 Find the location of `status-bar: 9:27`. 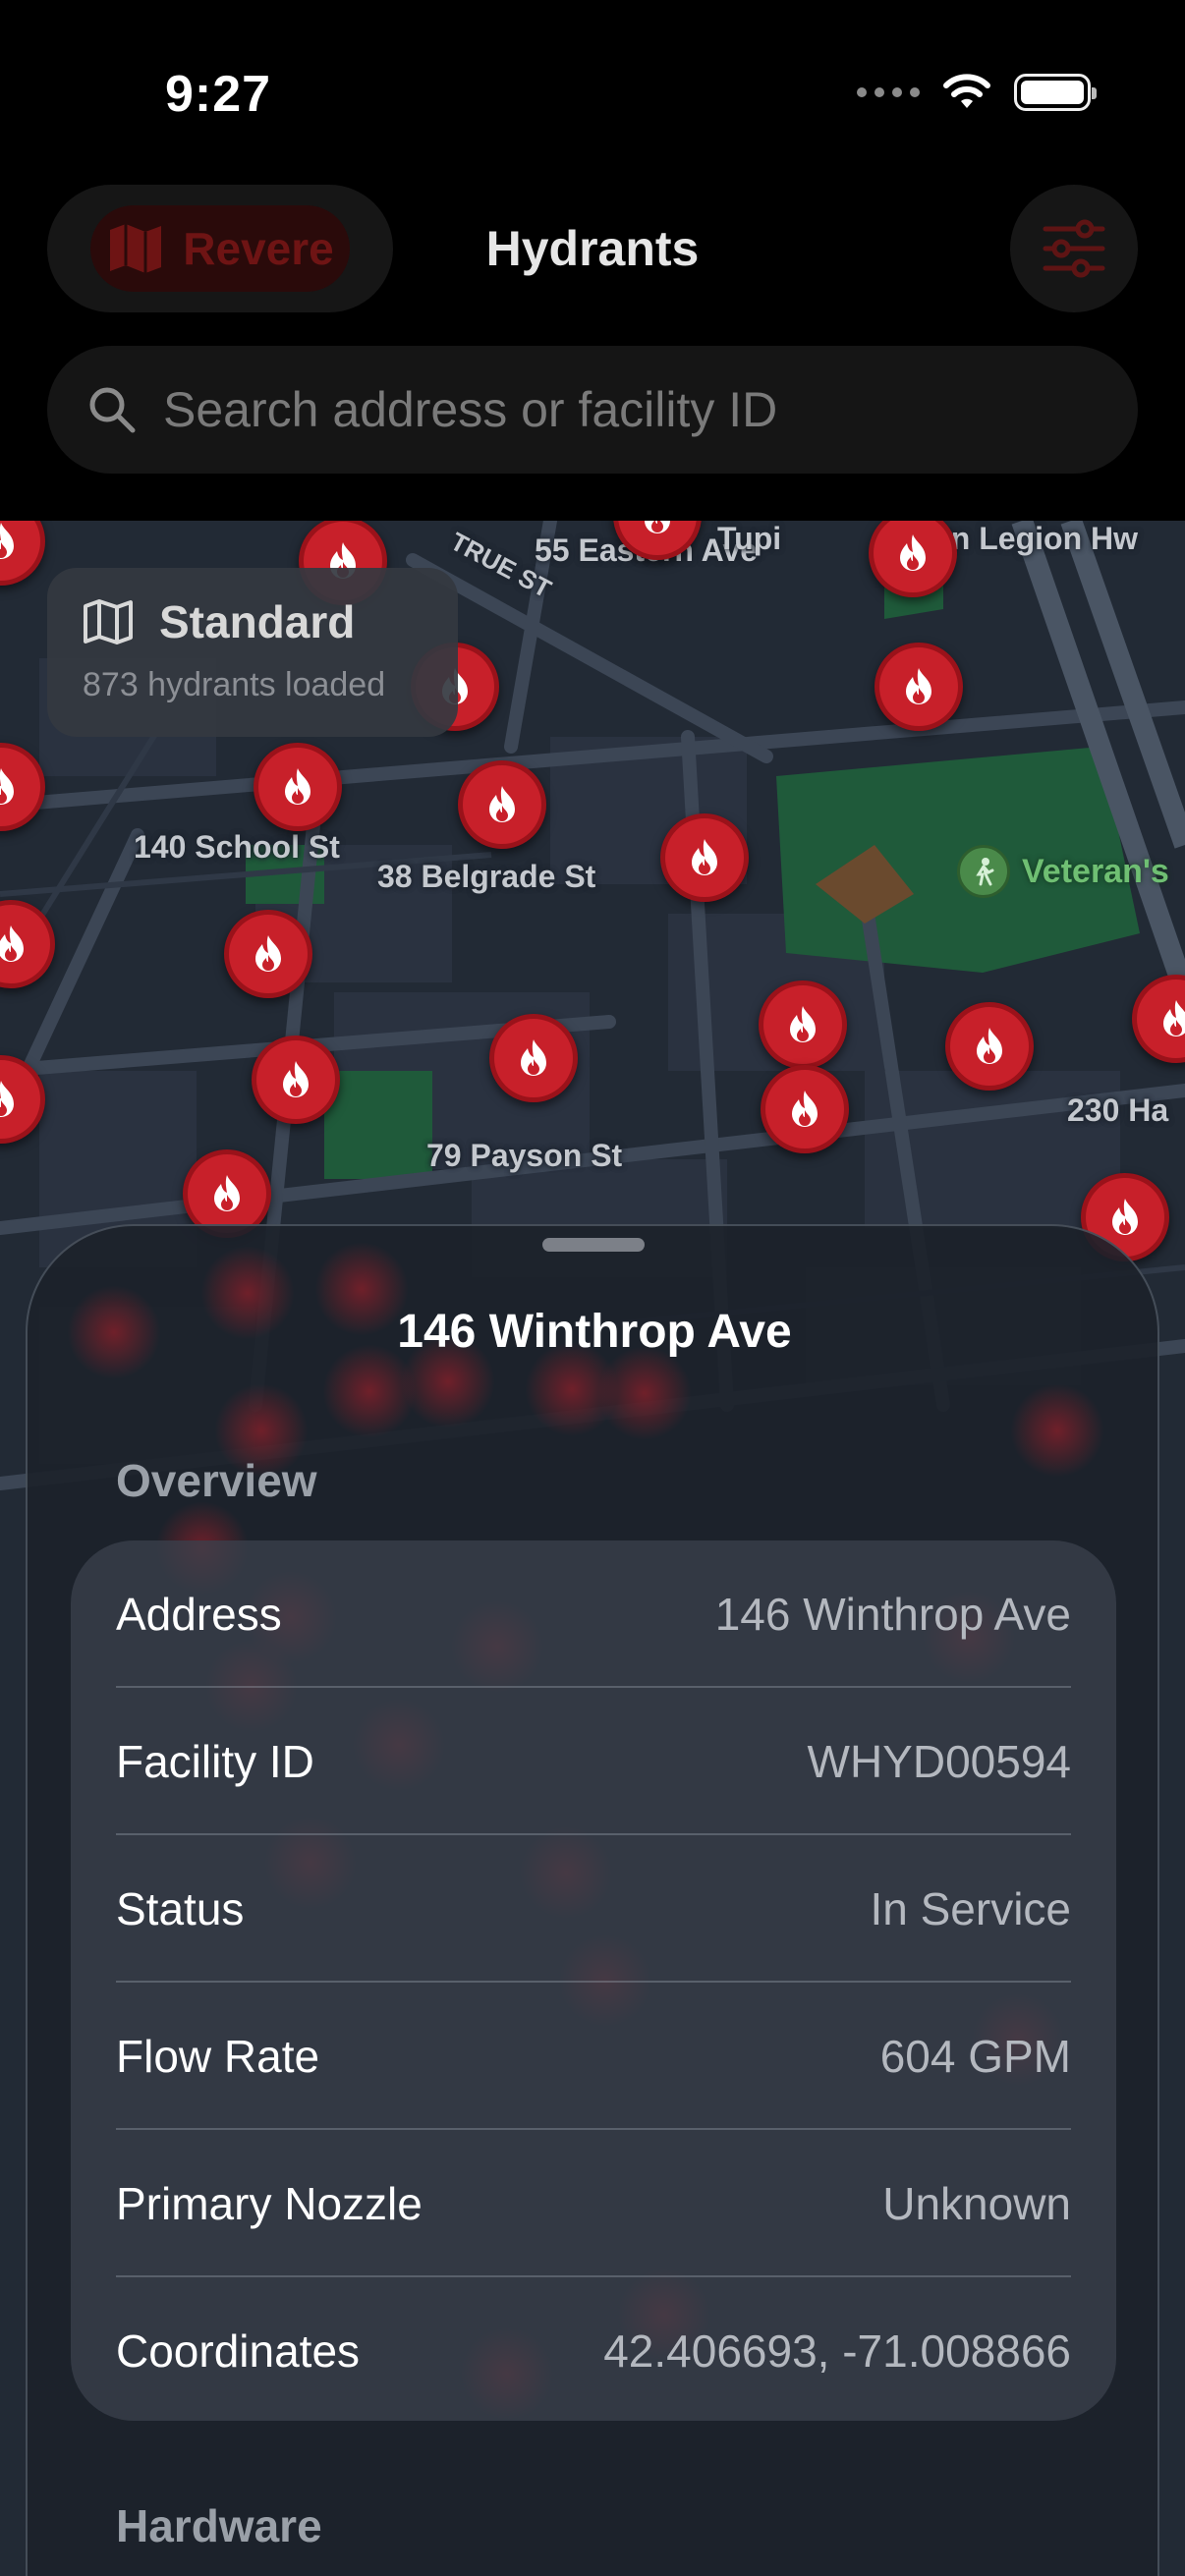

status-bar: 9:27 is located at coordinates (592, 88).